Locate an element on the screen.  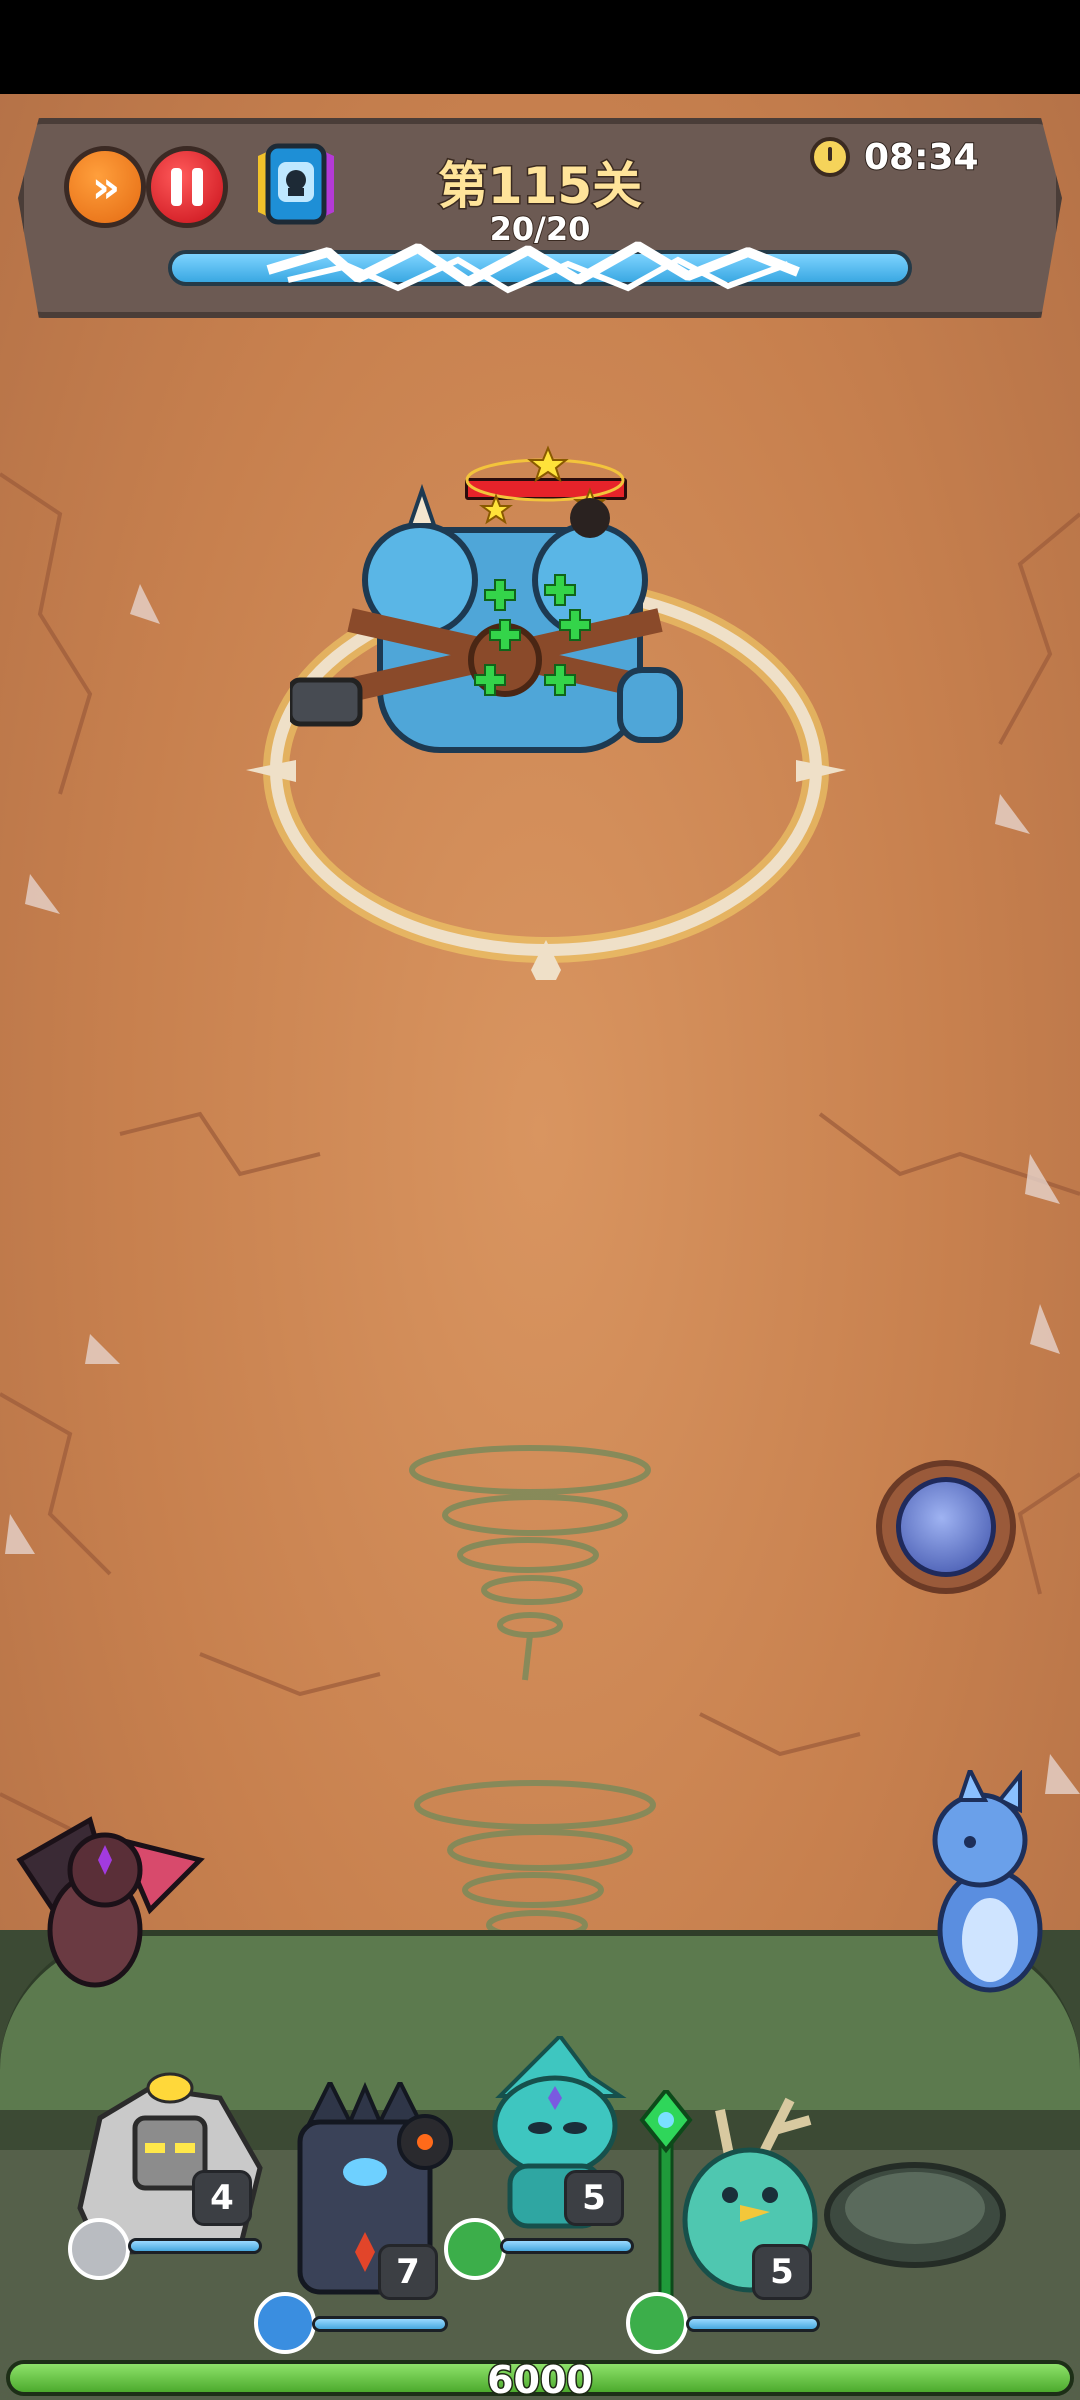
clock-icon is located at coordinates (830, 157).